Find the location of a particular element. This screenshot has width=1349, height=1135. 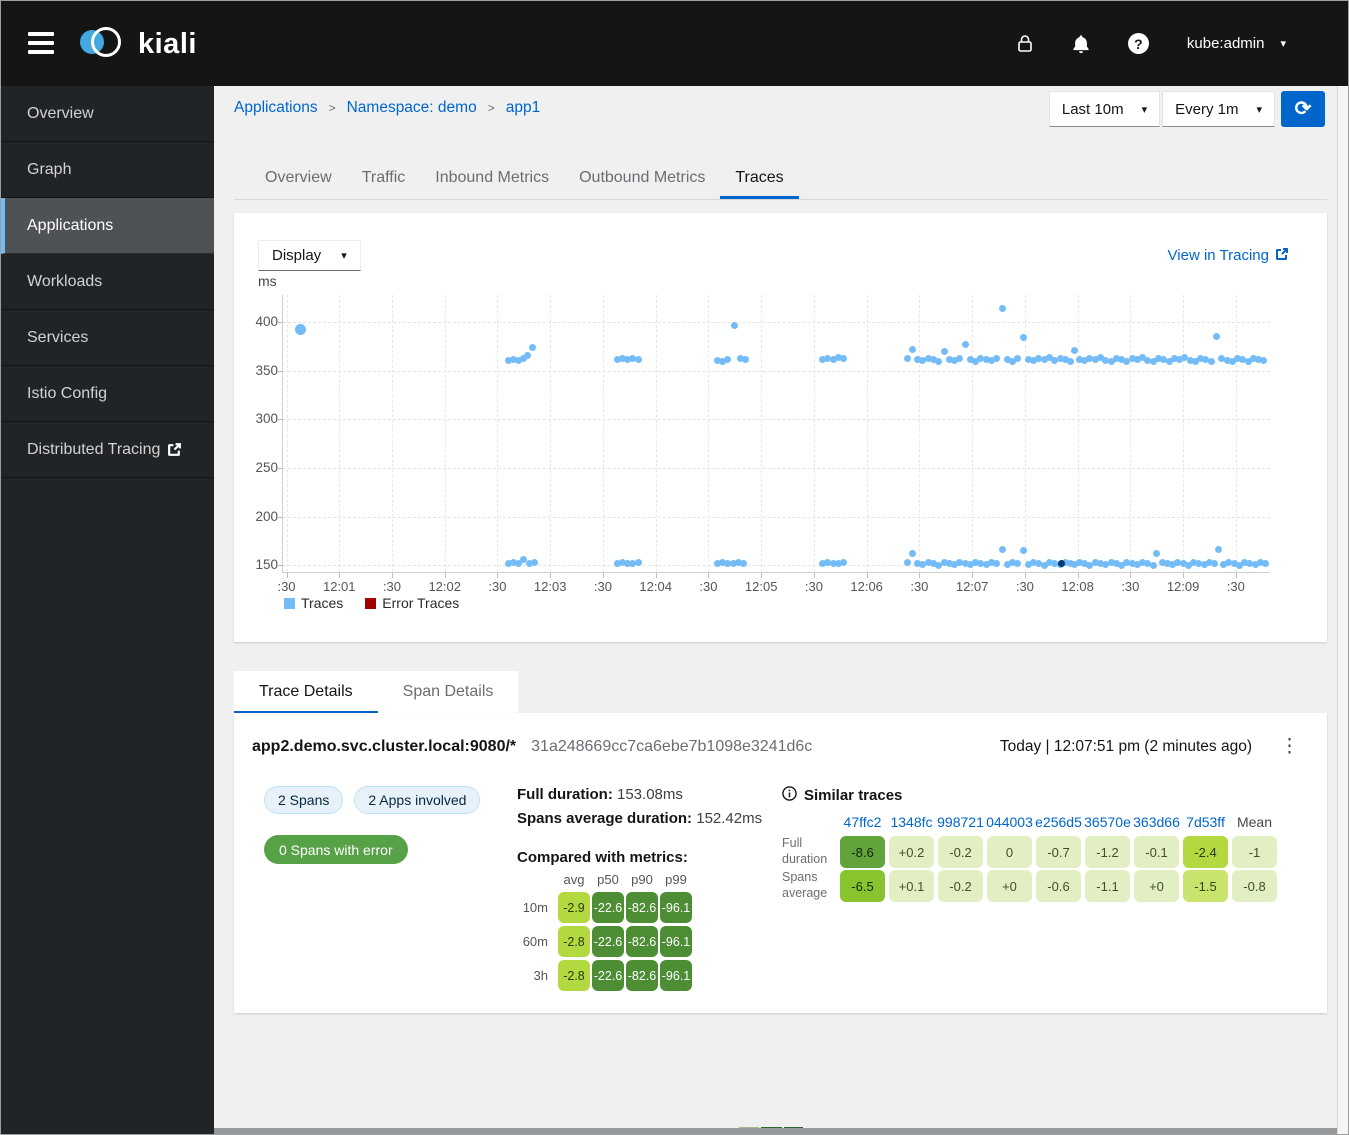

tab-traffic: Traffic is located at coordinates (384, 178).